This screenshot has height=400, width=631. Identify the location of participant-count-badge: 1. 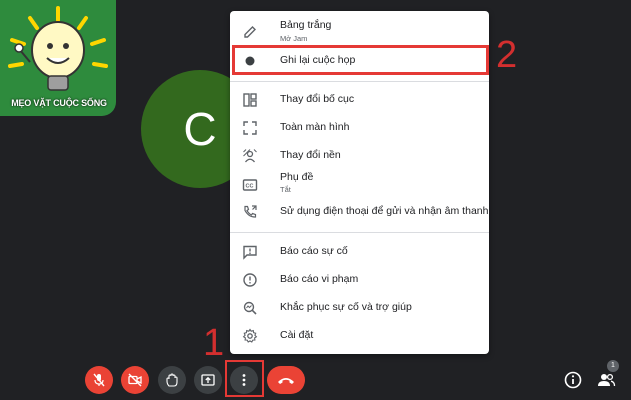
(613, 366).